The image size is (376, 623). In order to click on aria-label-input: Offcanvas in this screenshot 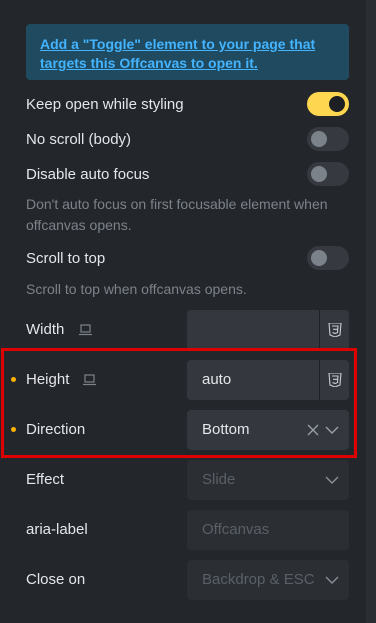, I will do `click(268, 530)`.